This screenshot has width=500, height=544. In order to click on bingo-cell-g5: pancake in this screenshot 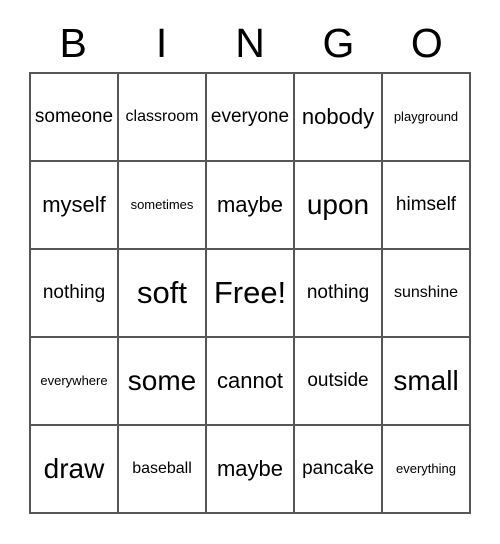, I will do `click(339, 470)`.